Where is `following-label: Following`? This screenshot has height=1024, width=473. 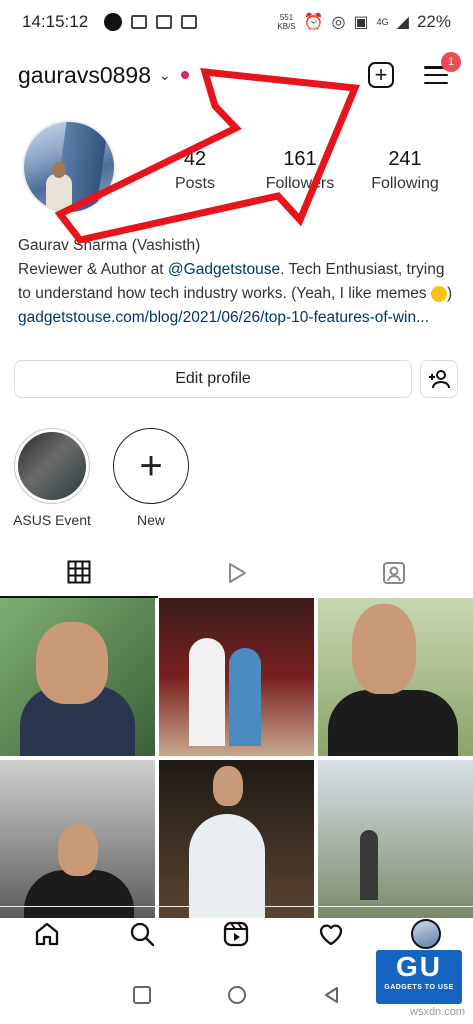 following-label: Following is located at coordinates (405, 183).